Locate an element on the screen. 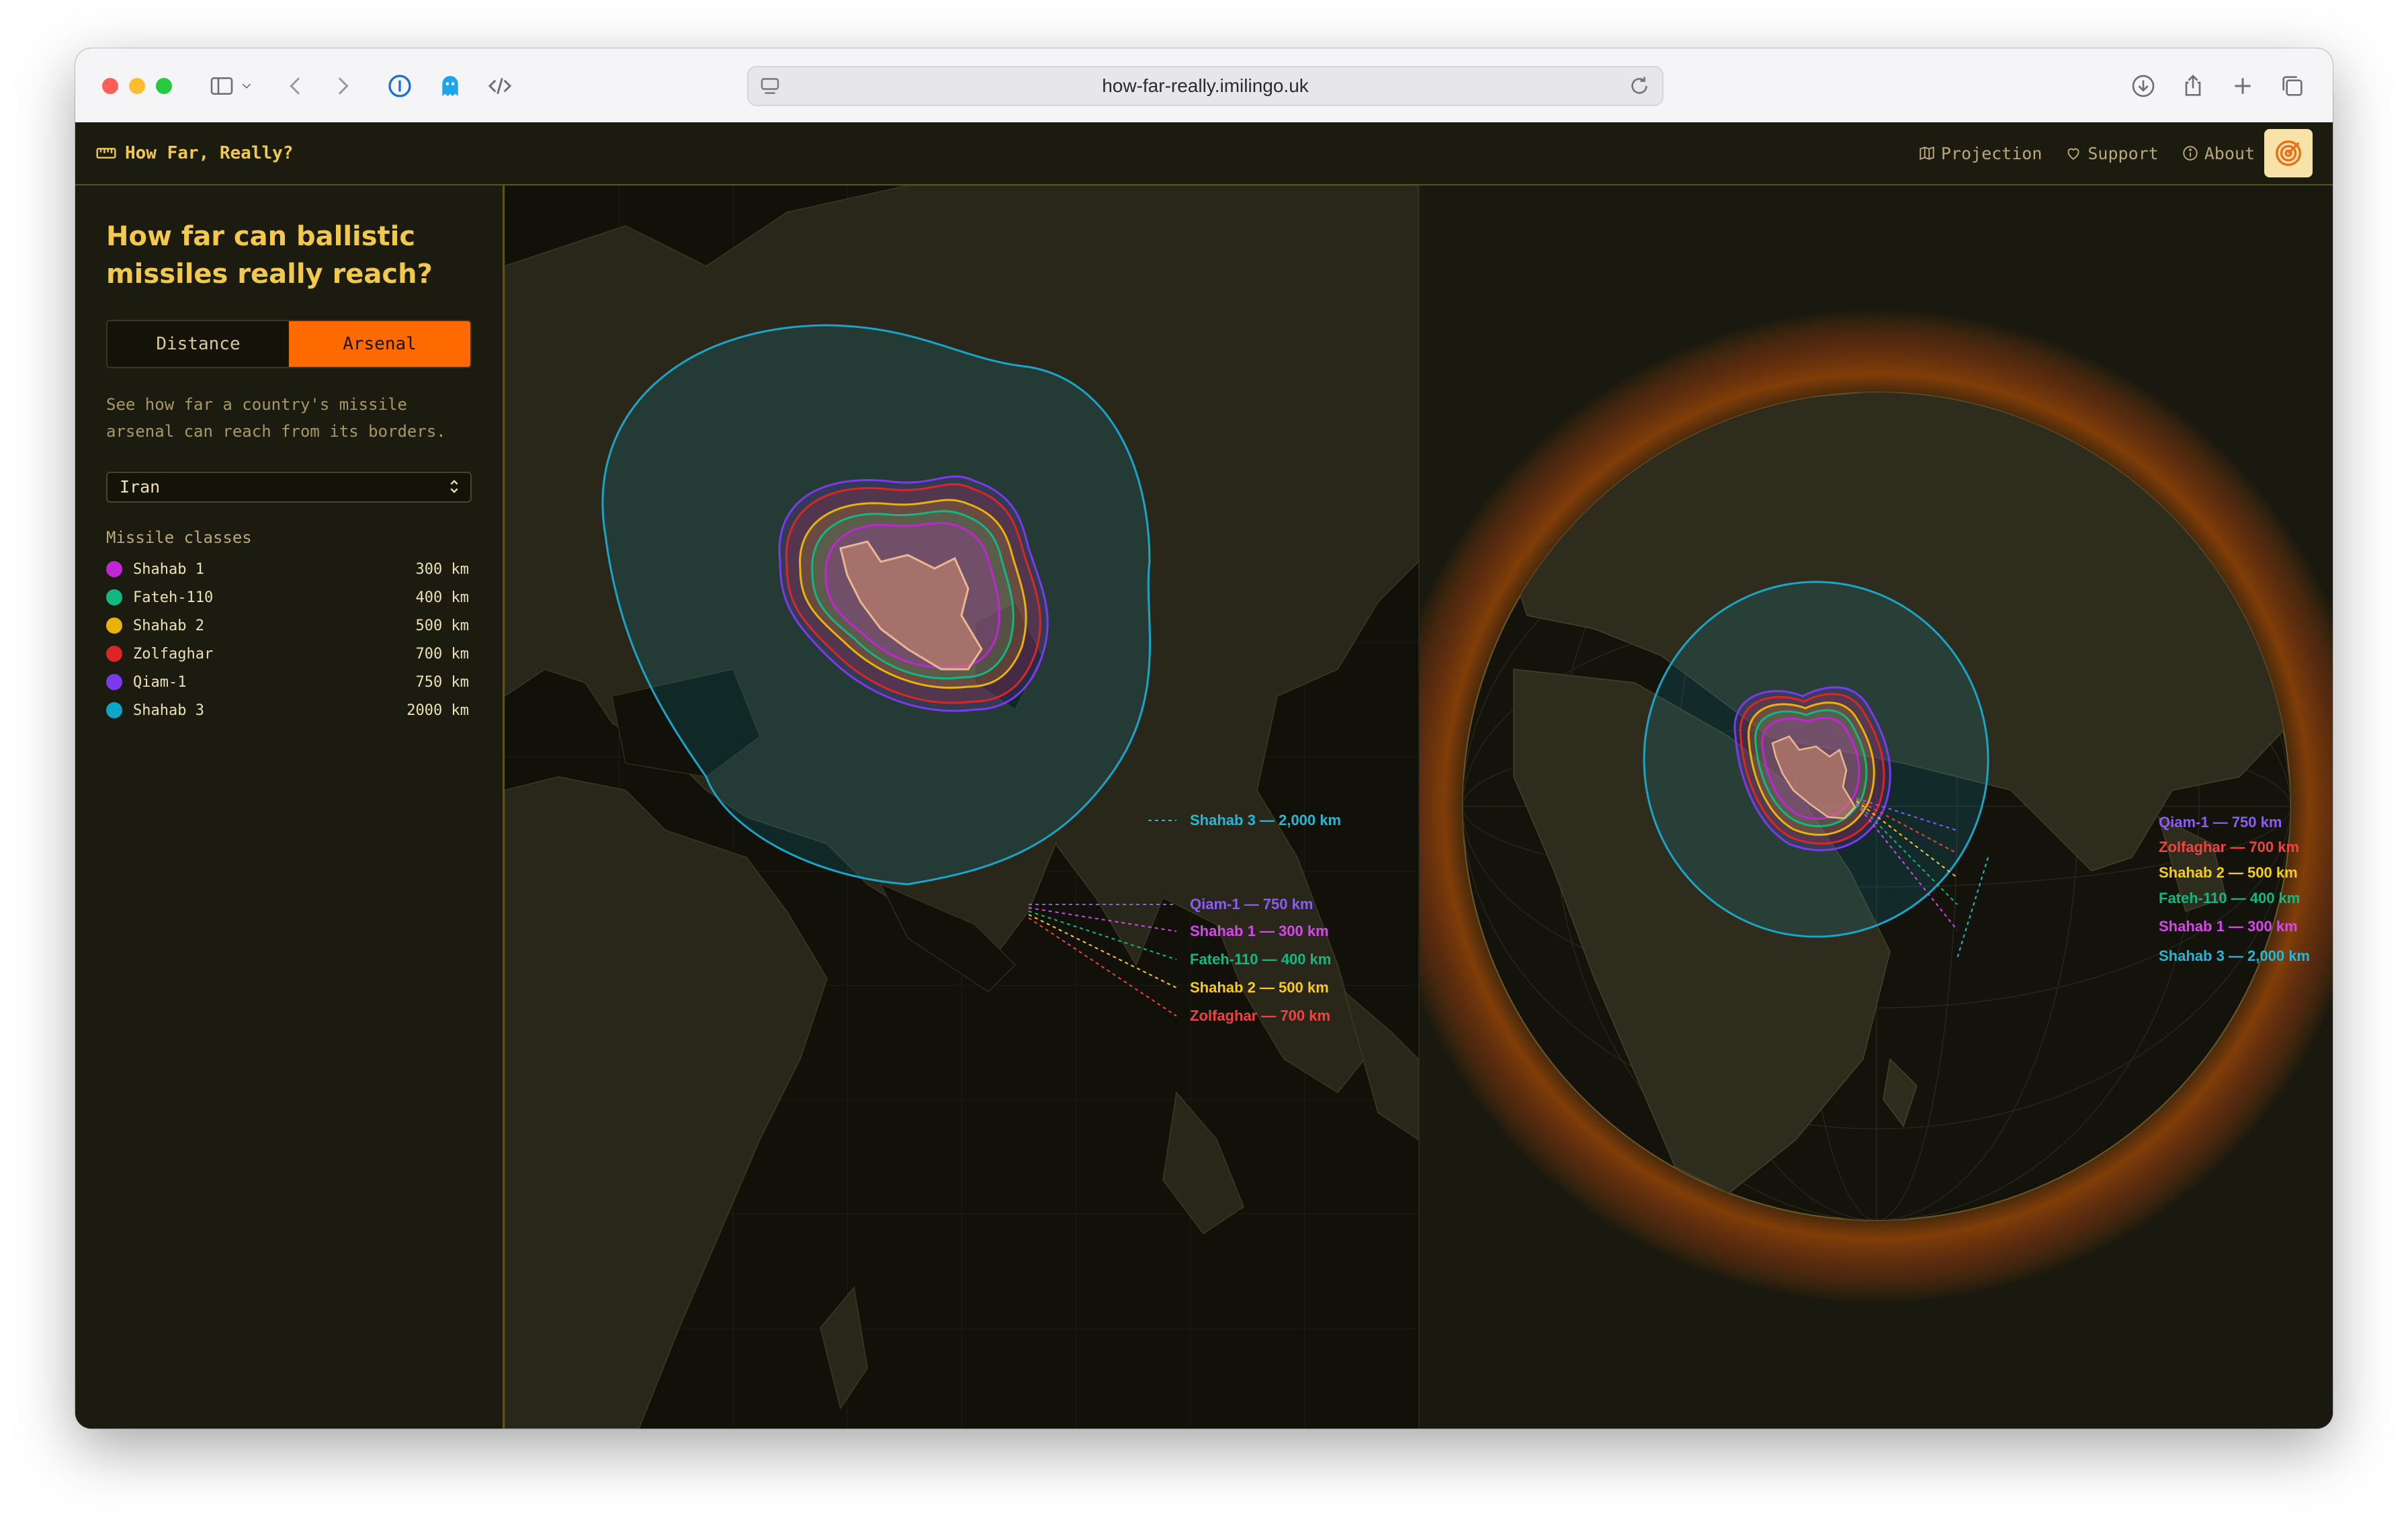 This screenshot has width=2408, height=1528. theme-toggle-button is located at coordinates (2288, 153).